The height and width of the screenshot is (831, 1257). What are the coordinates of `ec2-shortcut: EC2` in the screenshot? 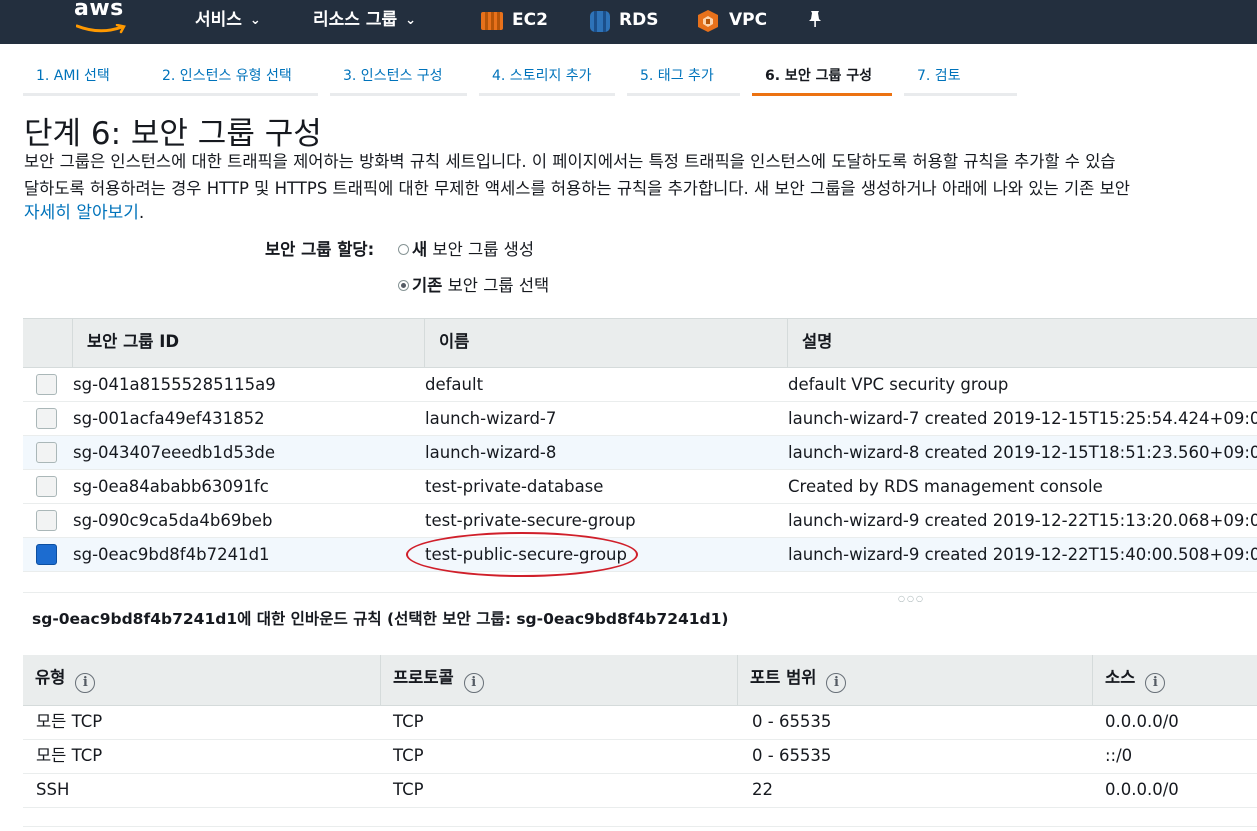 It's located at (530, 20).